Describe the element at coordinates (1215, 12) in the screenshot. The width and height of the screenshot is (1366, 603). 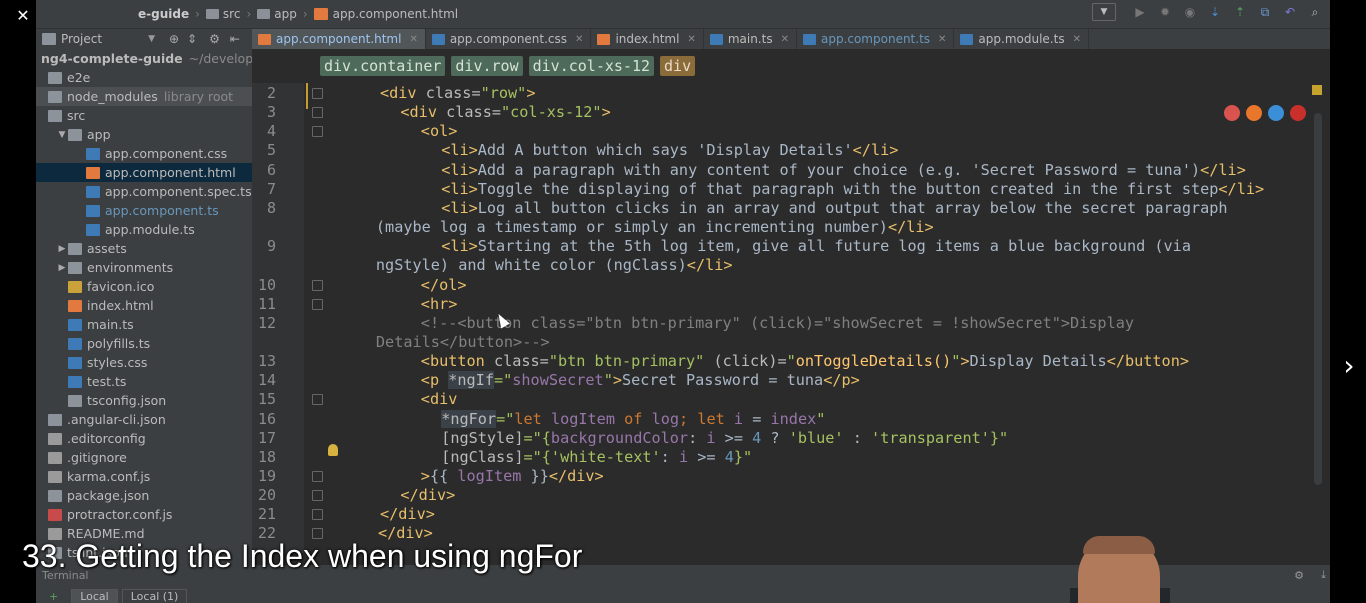
I see `vcs-update-icon: ⇣` at that location.